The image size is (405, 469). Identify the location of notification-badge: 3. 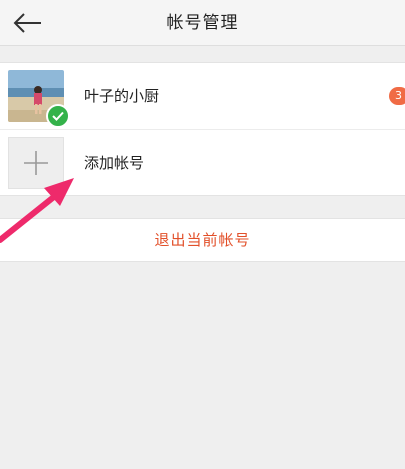
(397, 96).